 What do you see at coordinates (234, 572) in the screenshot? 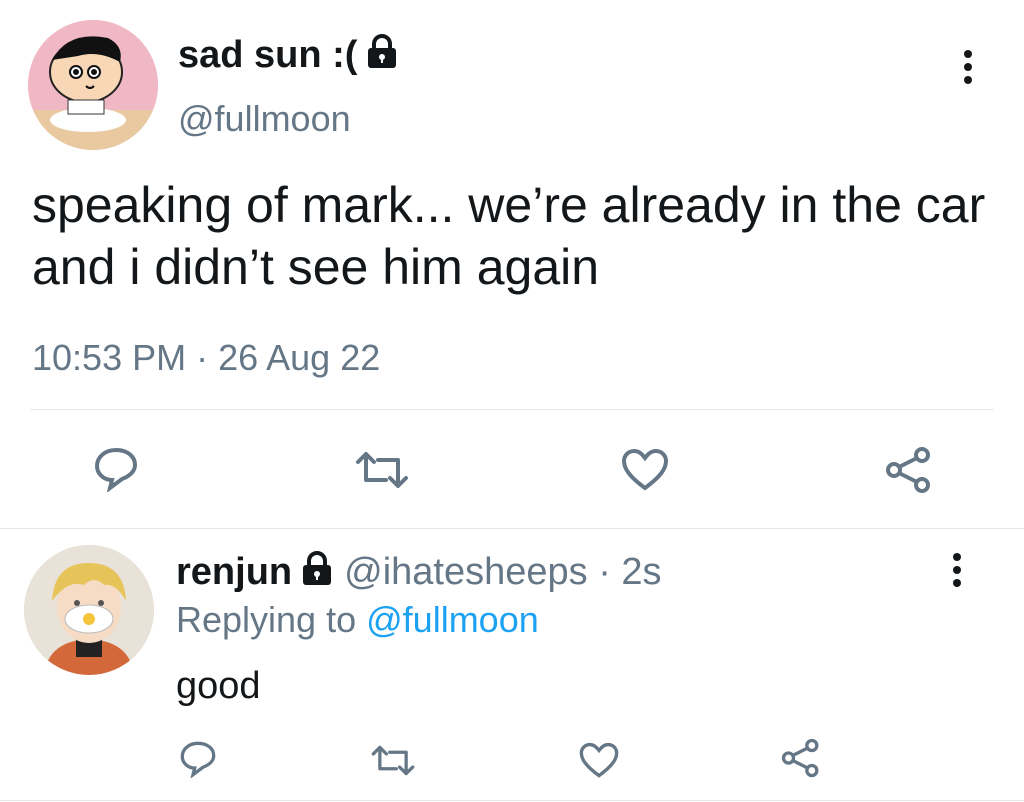
I see `reply-display-name: renjun` at bounding box center [234, 572].